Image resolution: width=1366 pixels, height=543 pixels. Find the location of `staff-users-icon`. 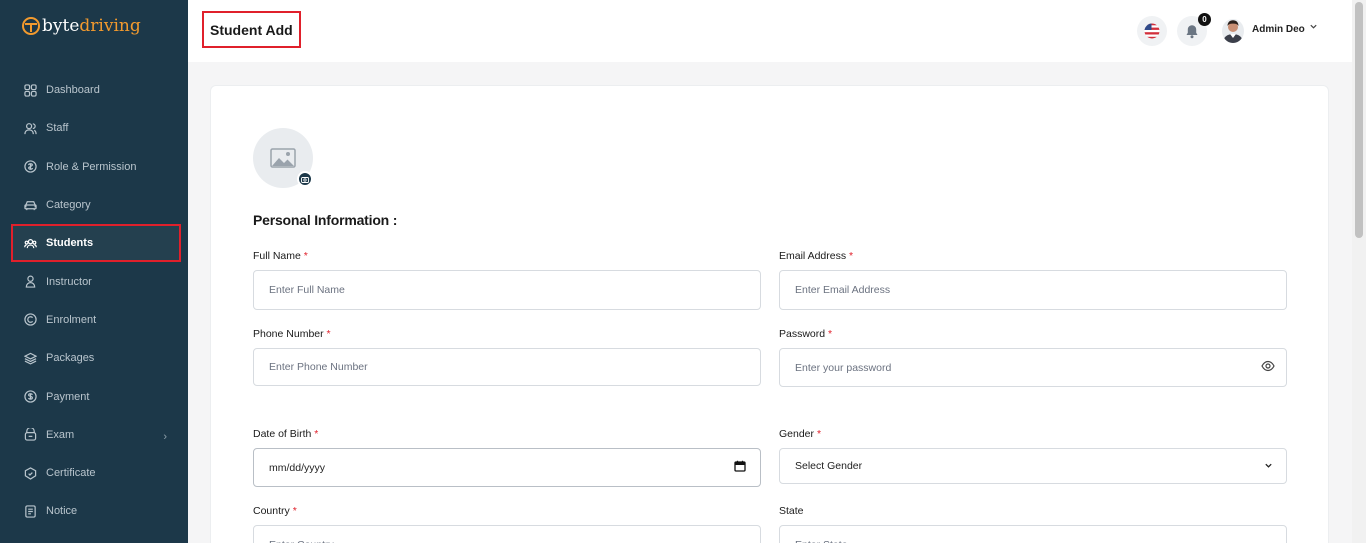

staff-users-icon is located at coordinates (30, 128).